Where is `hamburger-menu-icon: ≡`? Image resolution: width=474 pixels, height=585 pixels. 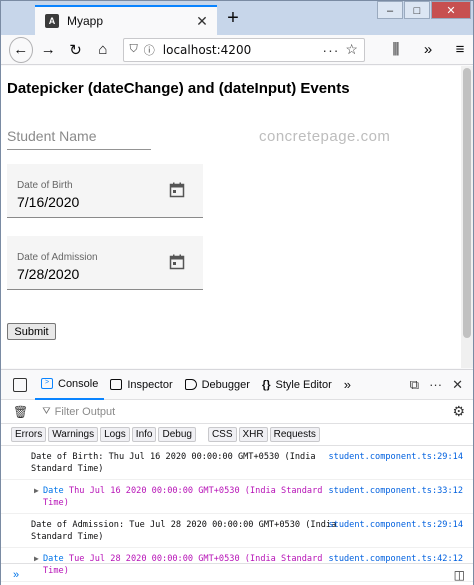 hamburger-menu-icon: ≡ is located at coordinates (460, 50).